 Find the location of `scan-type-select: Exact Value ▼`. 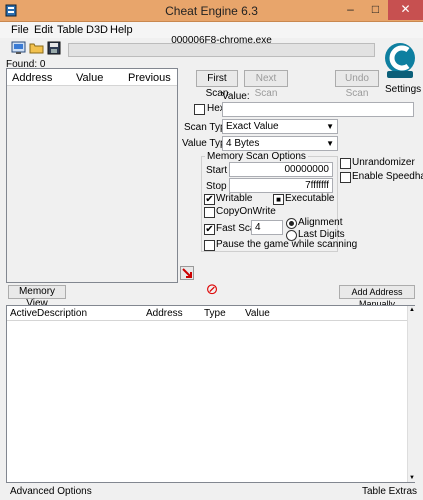

scan-type-select: Exact Value ▼ is located at coordinates (280, 126).